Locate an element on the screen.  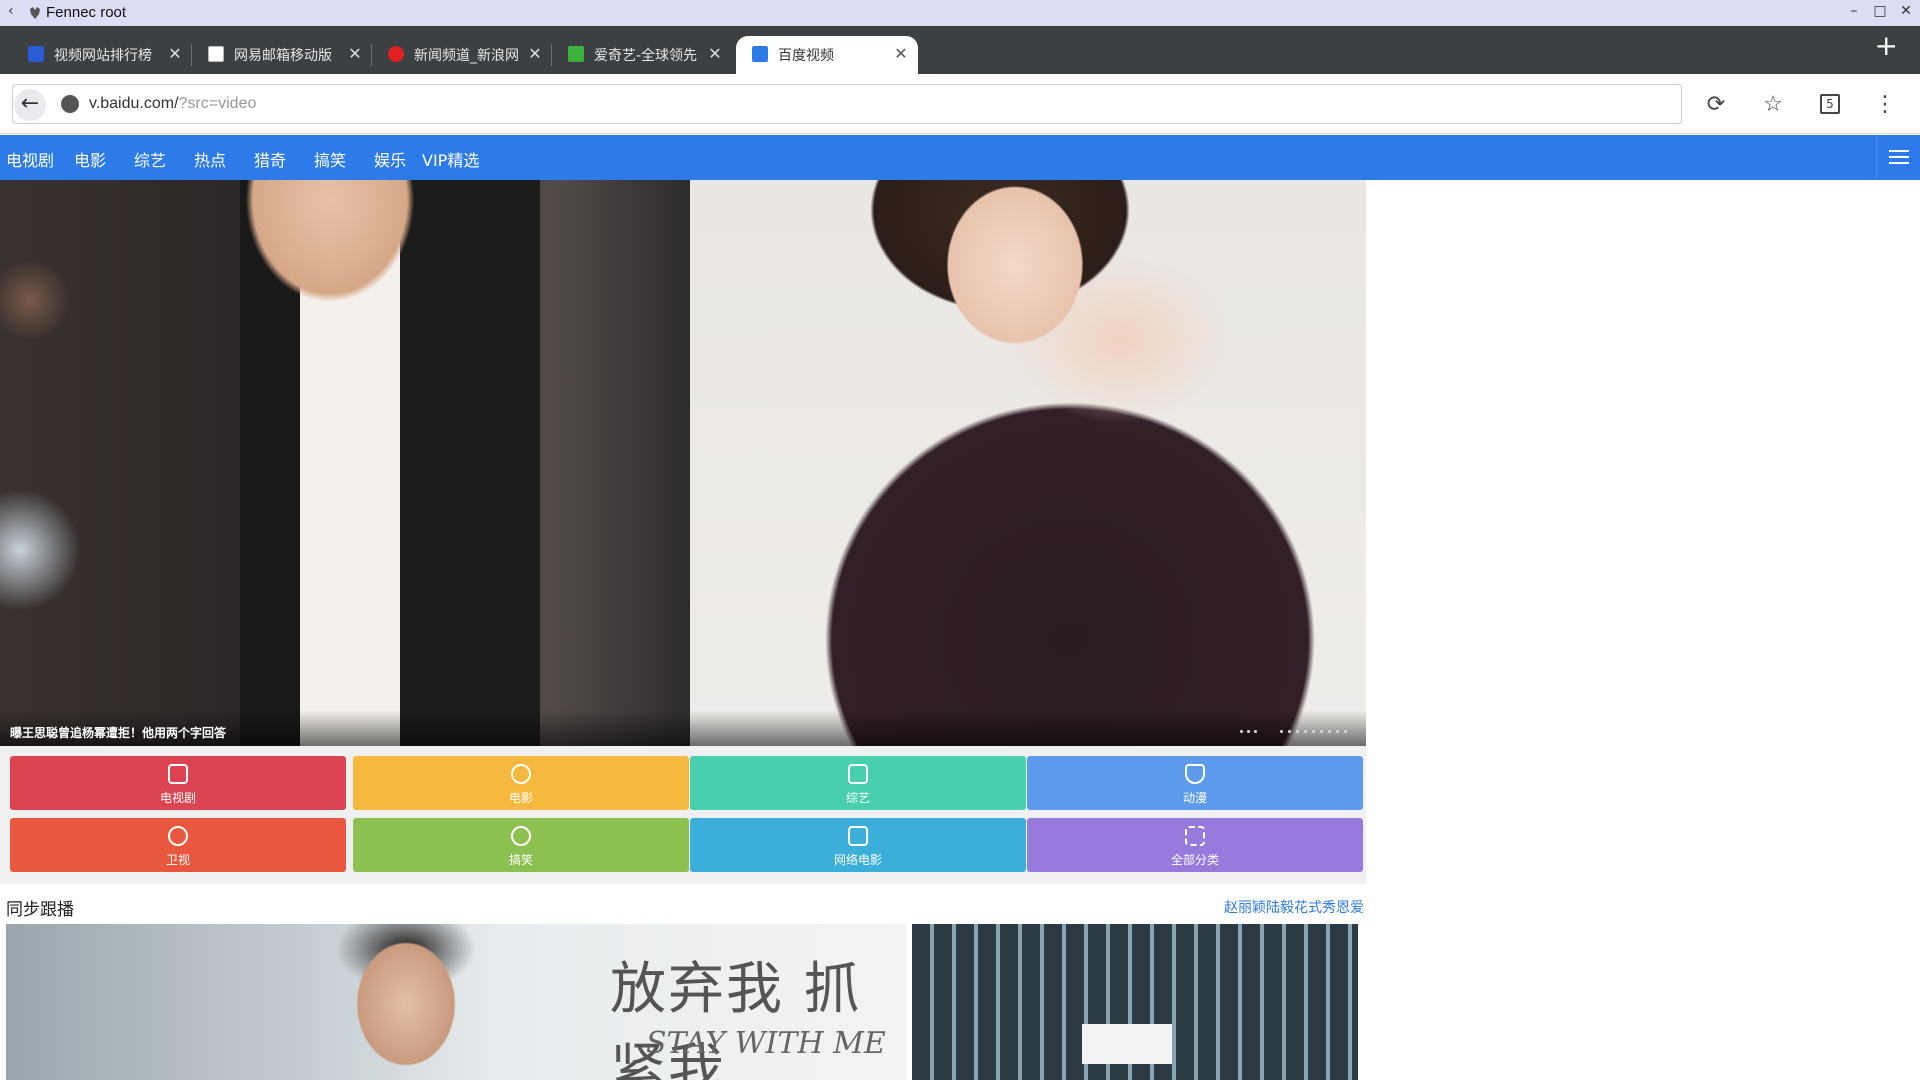
category-all: 全部分类 is located at coordinates (1195, 845).